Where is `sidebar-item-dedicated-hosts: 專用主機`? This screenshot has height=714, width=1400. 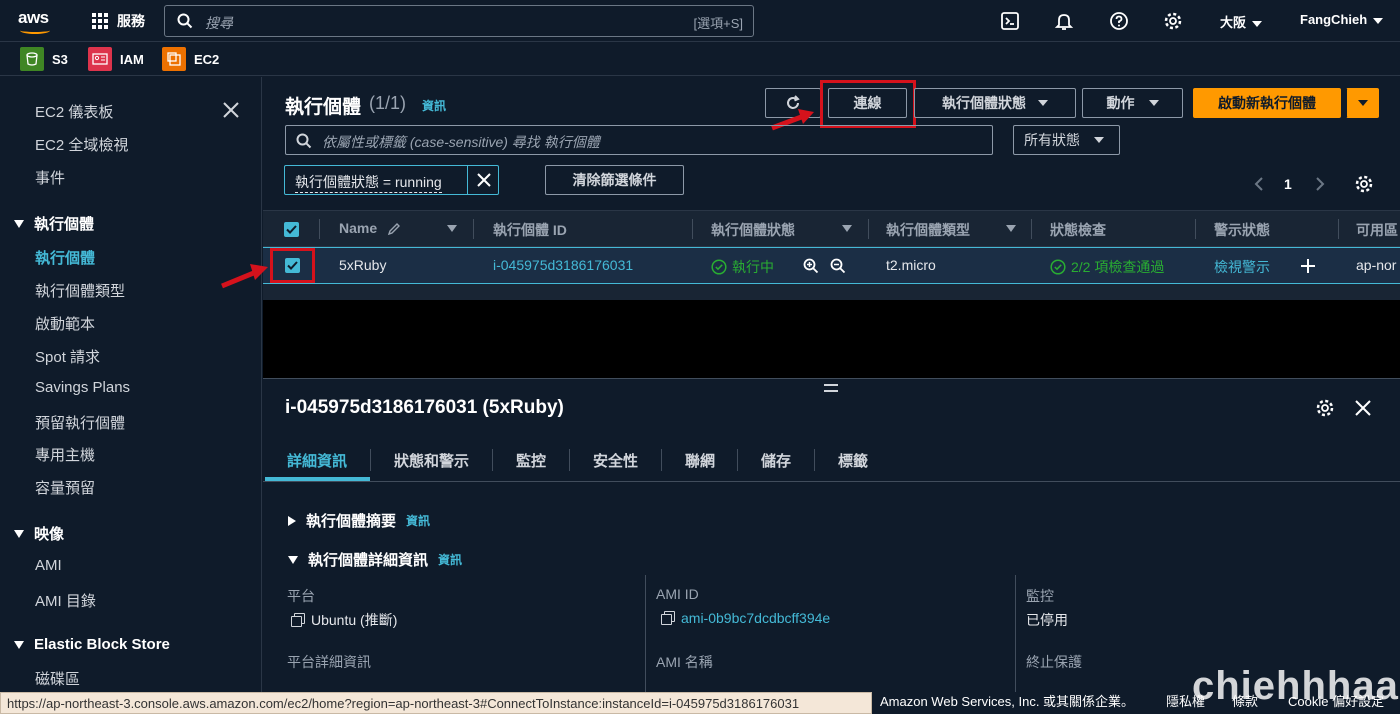 sidebar-item-dedicated-hosts: 專用主機 is located at coordinates (65, 454).